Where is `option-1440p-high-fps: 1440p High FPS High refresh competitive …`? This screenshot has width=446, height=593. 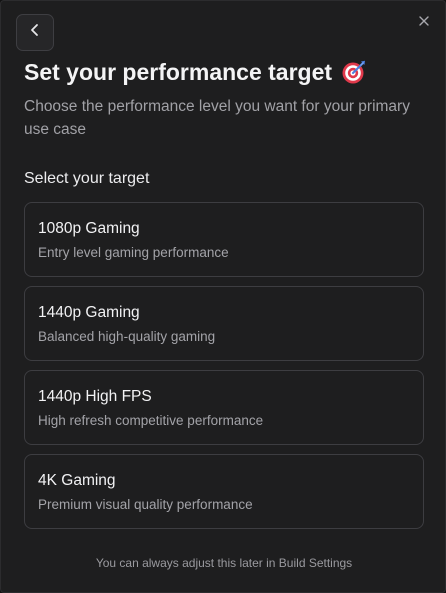 option-1440p-high-fps: 1440p High FPS High refresh competitive … is located at coordinates (224, 407).